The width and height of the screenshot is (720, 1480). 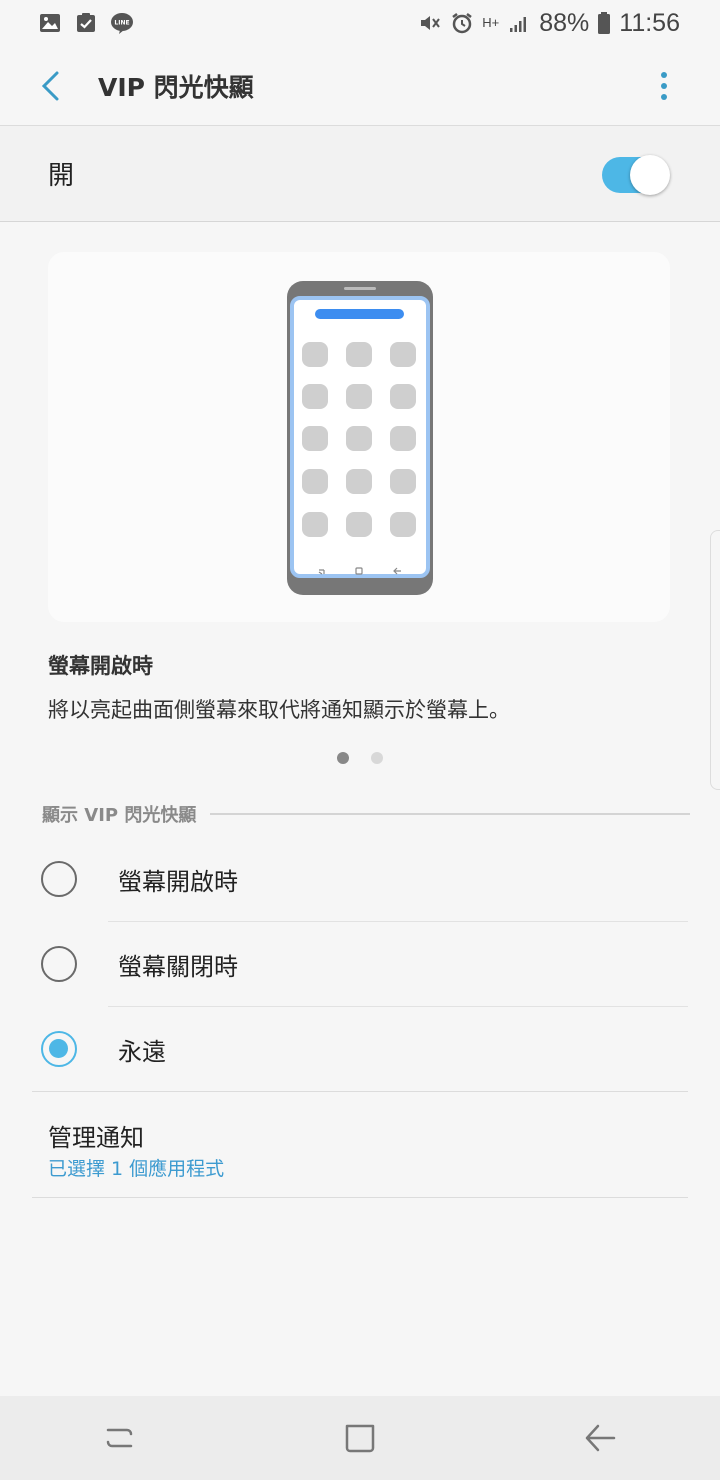 What do you see at coordinates (96, 1138) in the screenshot?
I see `manage-title: 管理通知` at bounding box center [96, 1138].